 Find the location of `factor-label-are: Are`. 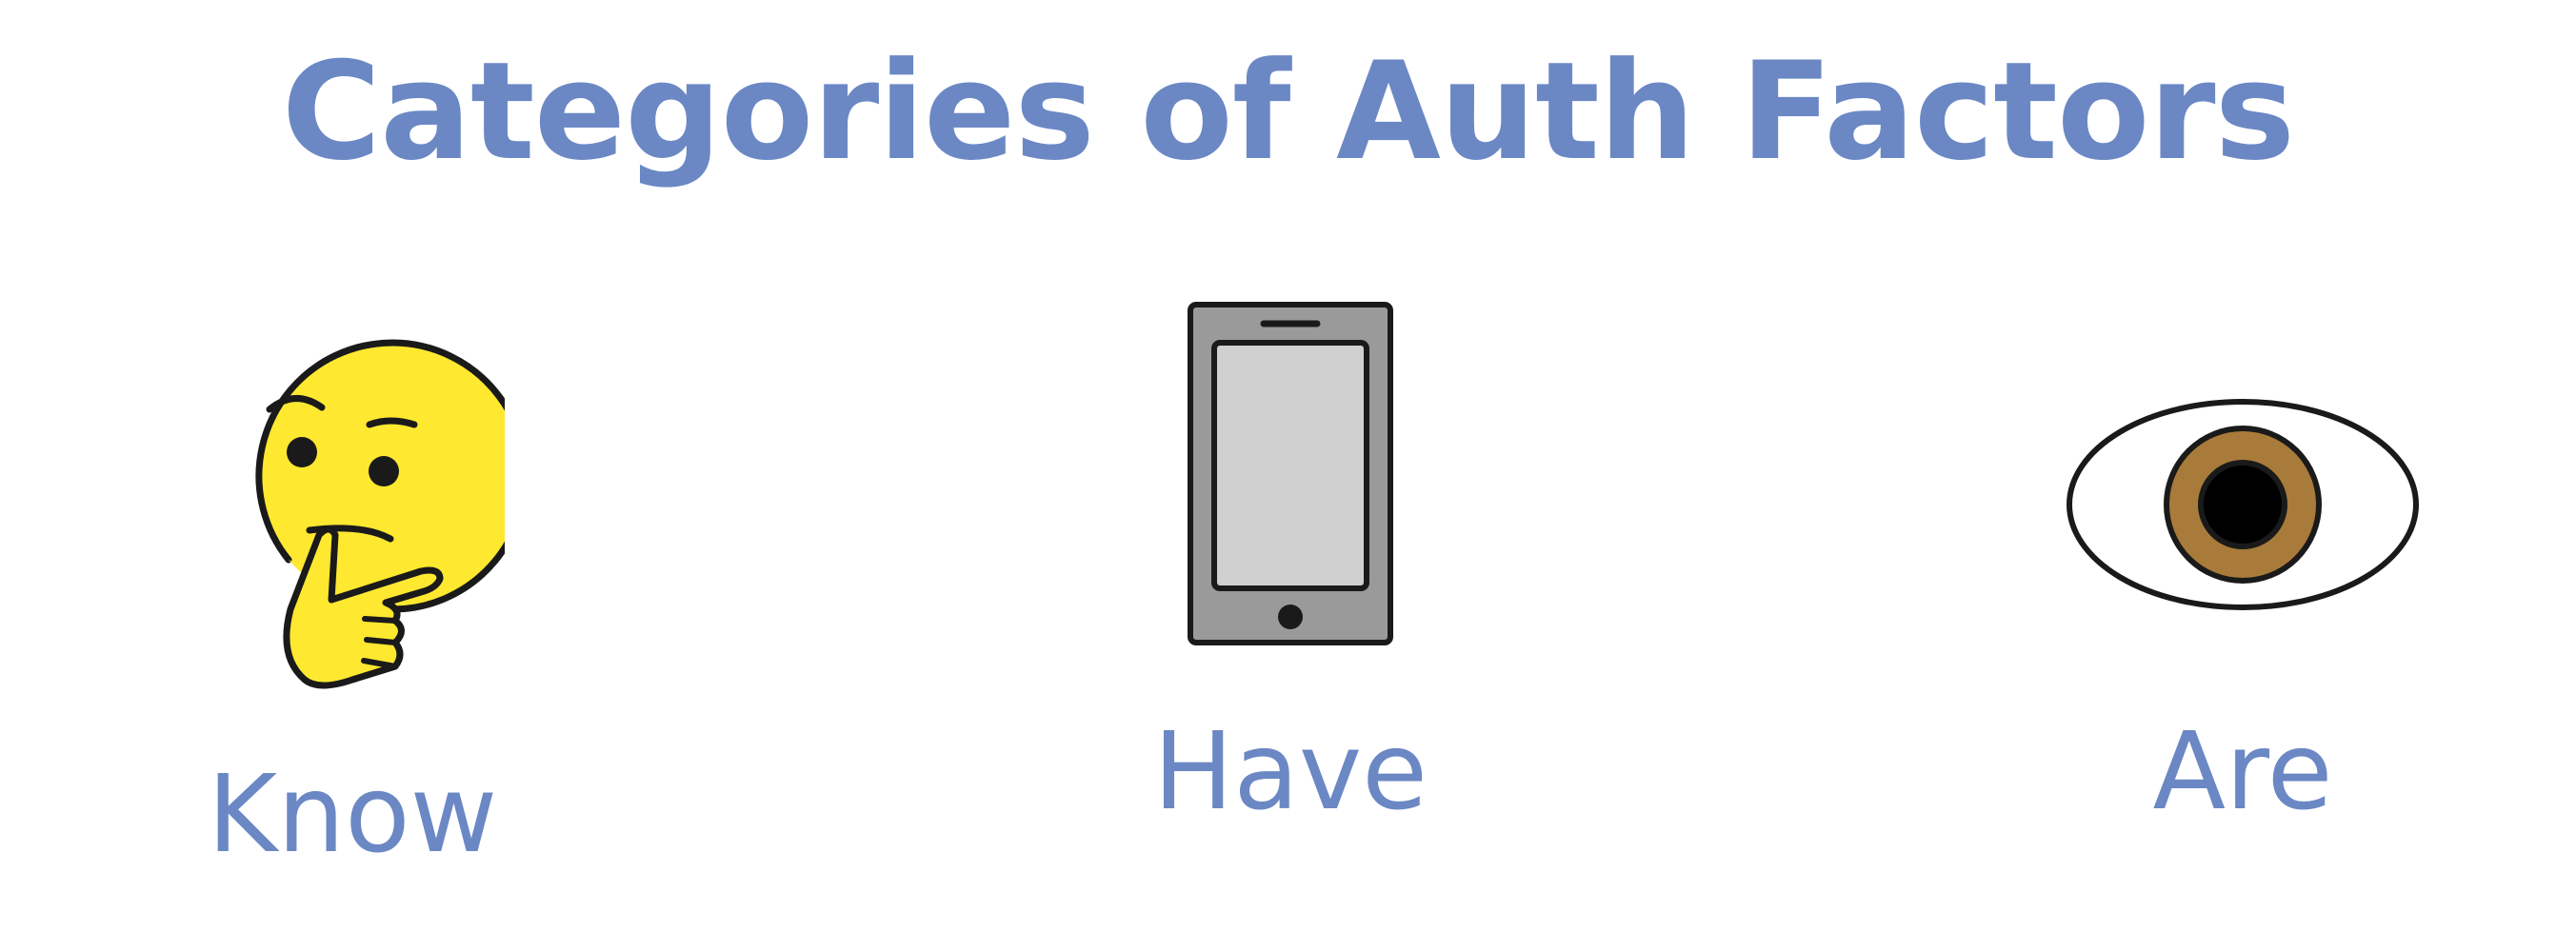

factor-label-are: Are is located at coordinates (2242, 772).